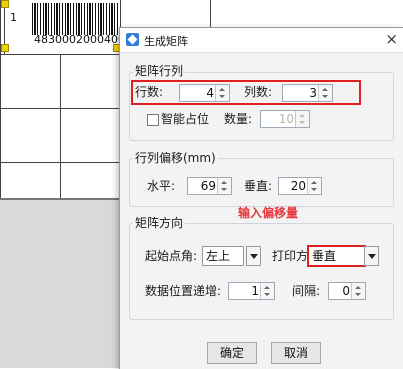  I want to click on dialog-titlebar: 生成矩阵 ×, so click(261, 40).